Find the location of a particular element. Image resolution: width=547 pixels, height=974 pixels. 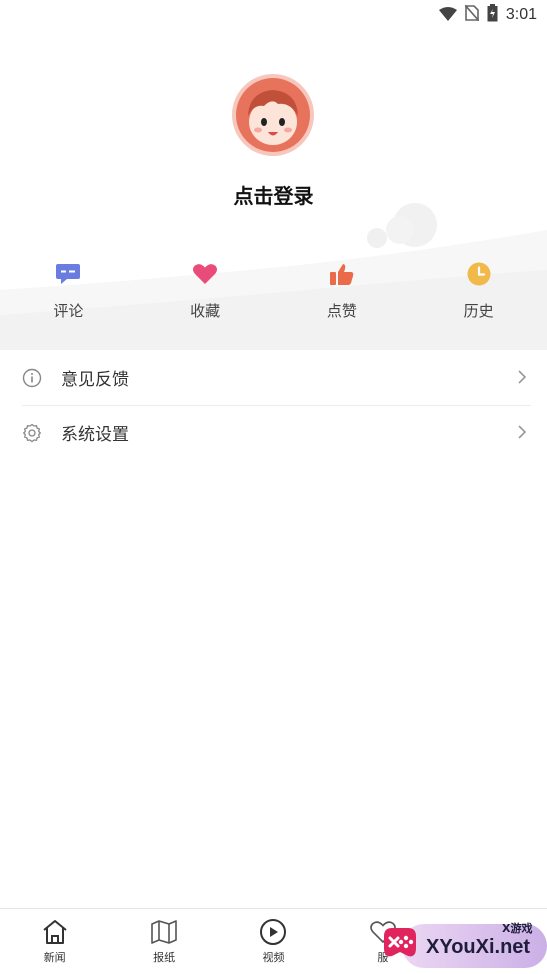

nav-item-news: 新闻 is located at coordinates (54, 941).